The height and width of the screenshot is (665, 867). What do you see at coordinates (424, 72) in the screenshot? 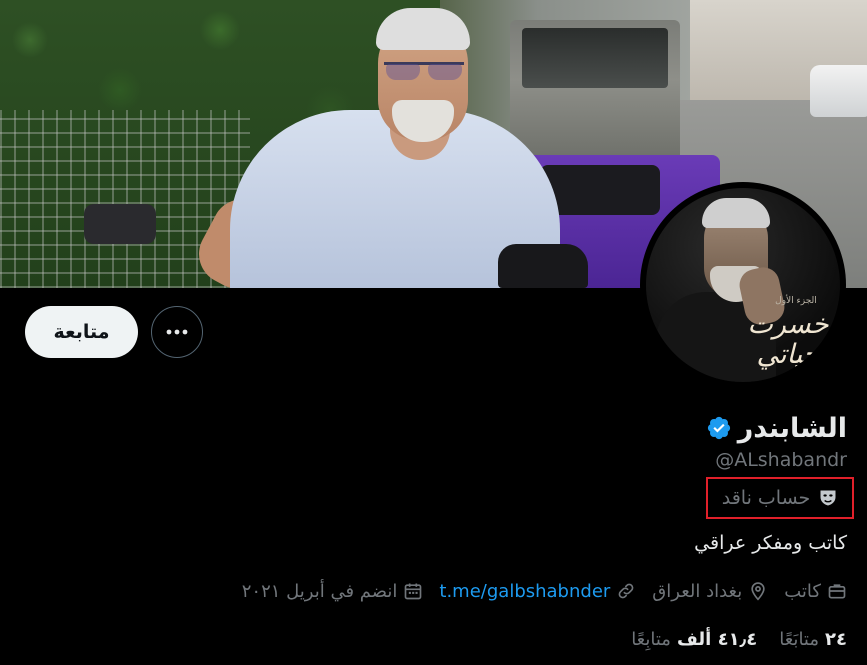
I see `banner-man-glasses` at bounding box center [424, 72].